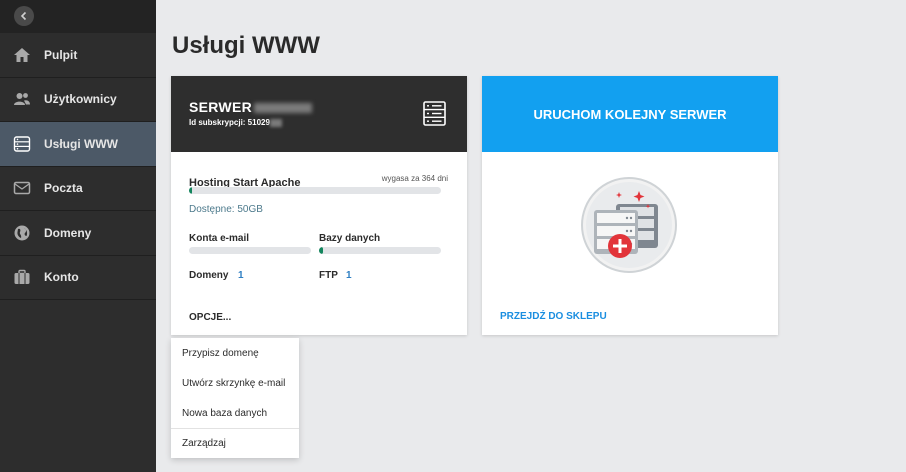  I want to click on email-accounts-bar, so click(250, 250).